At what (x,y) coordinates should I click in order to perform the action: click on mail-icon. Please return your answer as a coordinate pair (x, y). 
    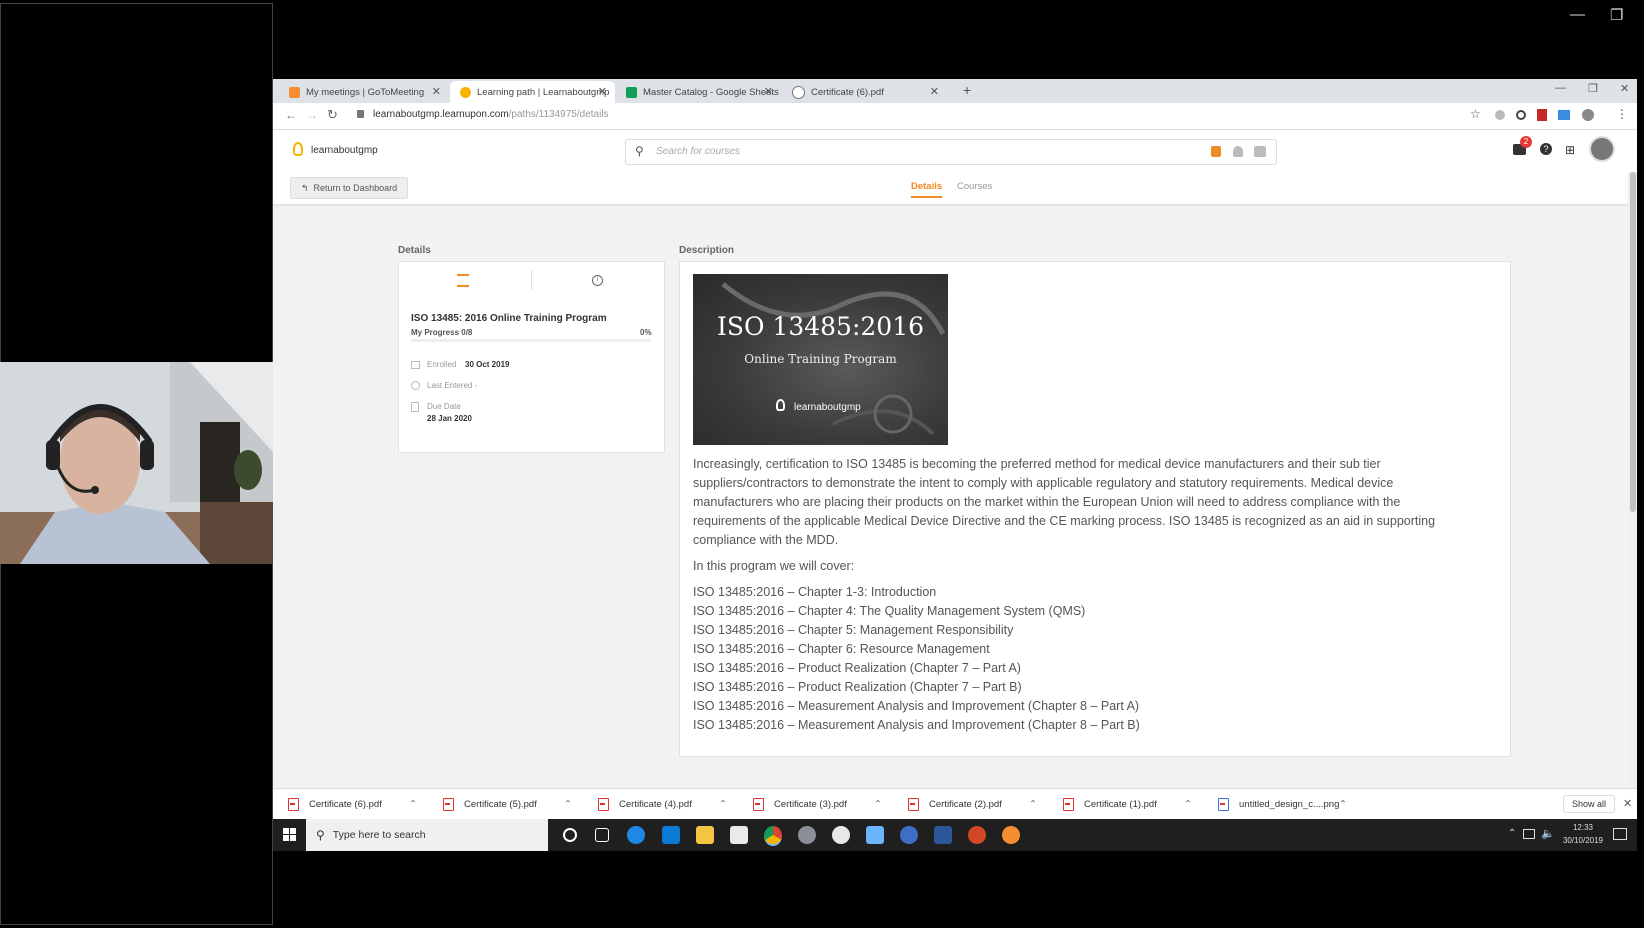
    Looking at the image, I should click on (739, 835).